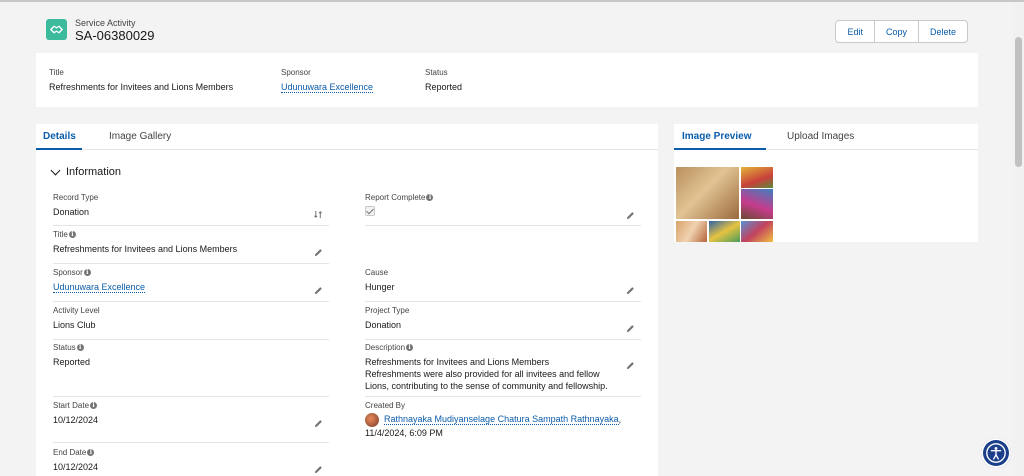 The height and width of the screenshot is (476, 1024). Describe the element at coordinates (377, 272) in the screenshot. I see `field-label: Cause` at that location.